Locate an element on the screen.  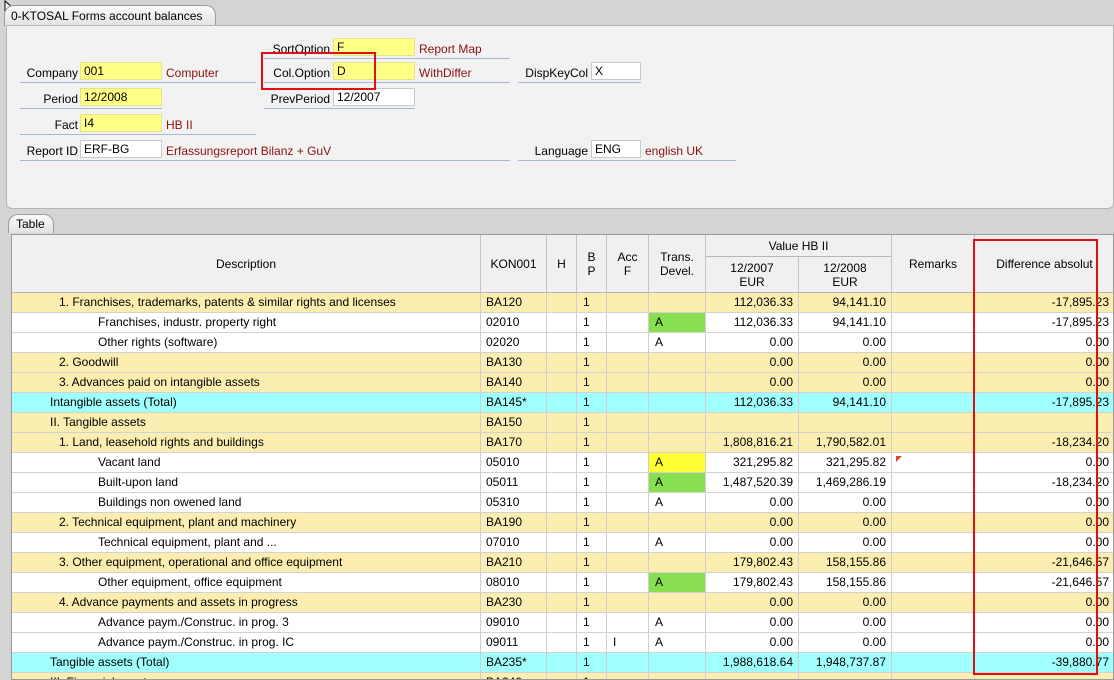
cell-desc: III. Financial assets is located at coordinates (246, 676).